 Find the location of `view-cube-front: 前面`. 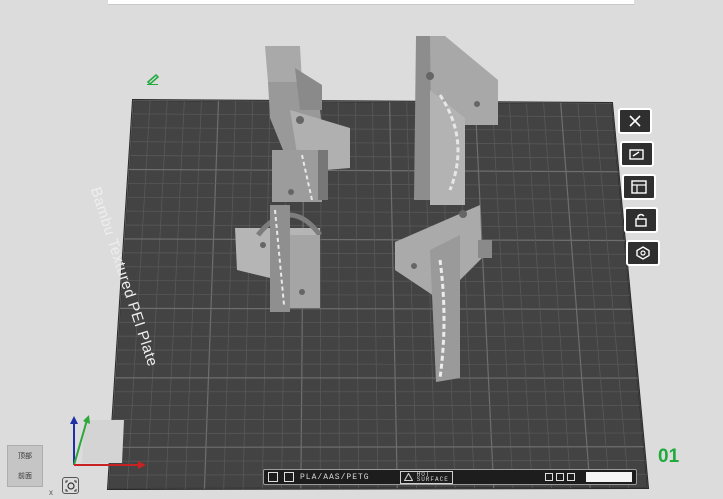

view-cube-front: 前面 is located at coordinates (25, 476).